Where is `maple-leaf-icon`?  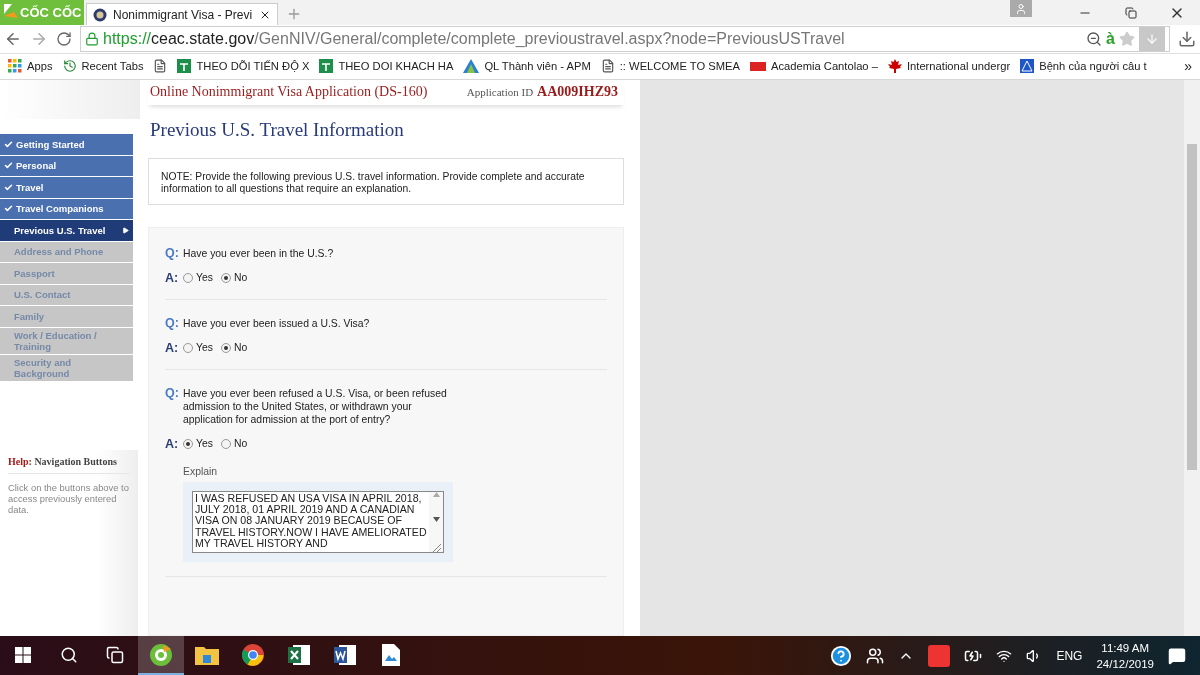 maple-leaf-icon is located at coordinates (894, 66).